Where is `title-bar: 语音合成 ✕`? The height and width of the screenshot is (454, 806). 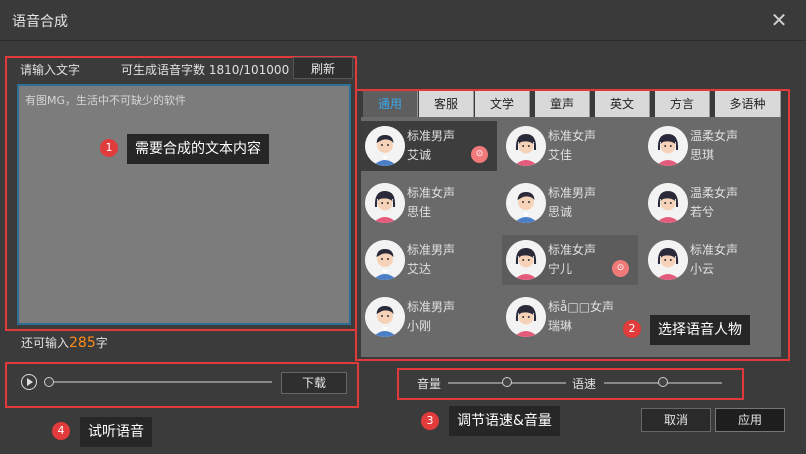
title-bar: 语音合成 ✕ is located at coordinates (403, 20).